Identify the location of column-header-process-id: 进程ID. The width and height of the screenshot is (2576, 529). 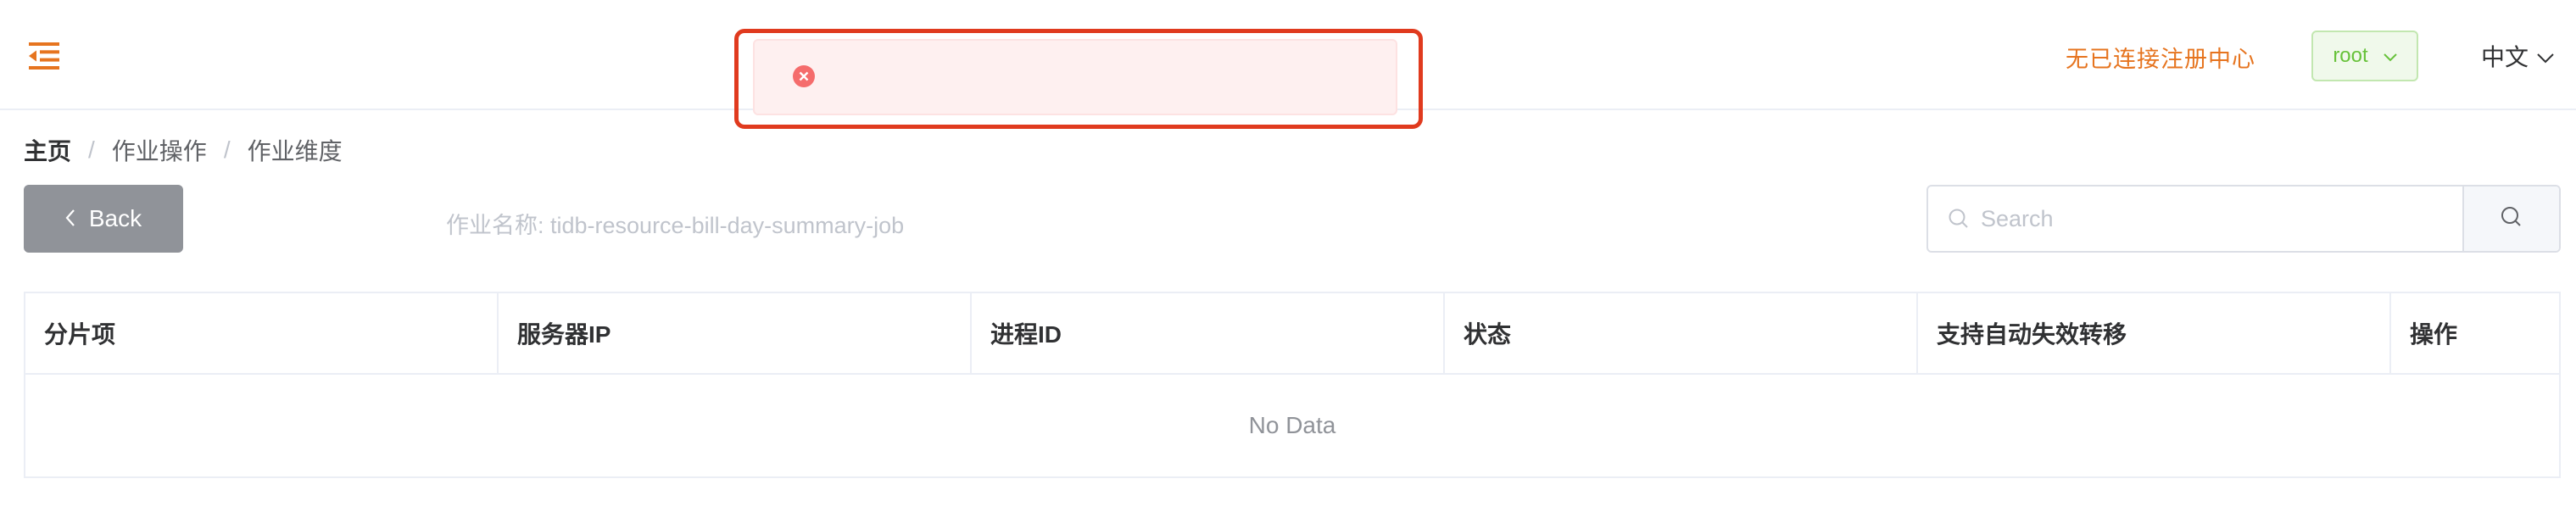
(1208, 333).